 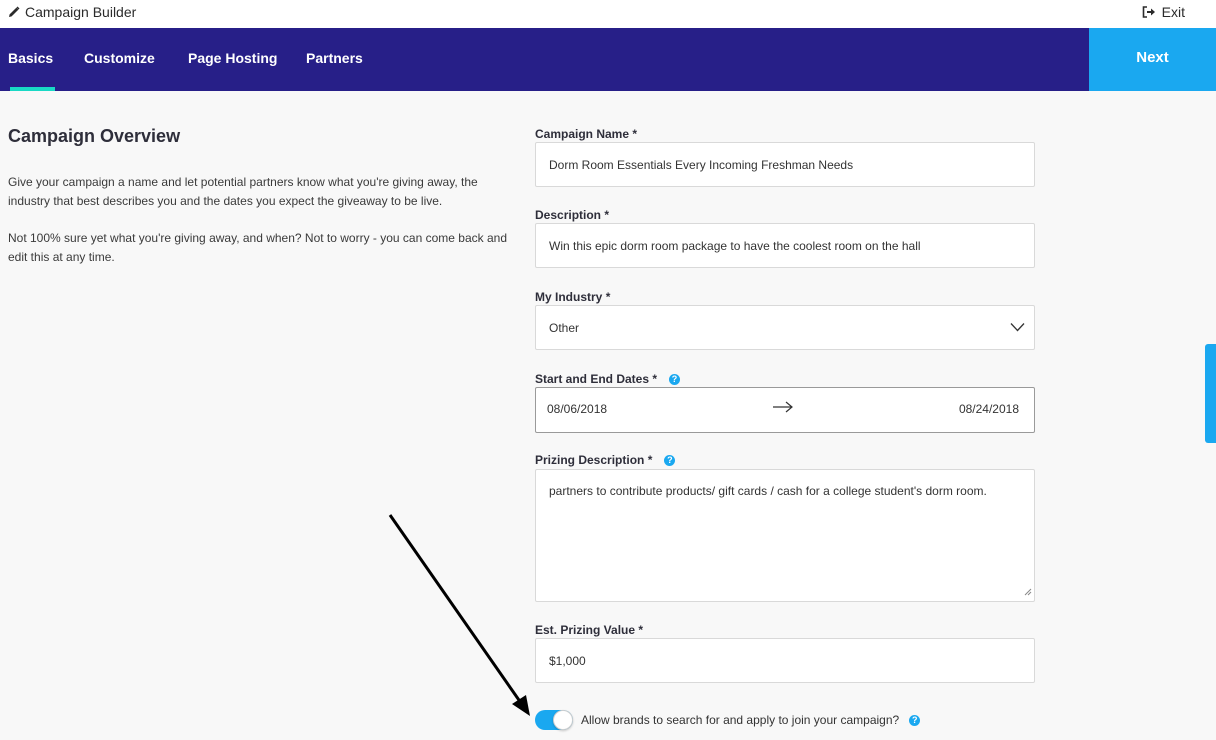 What do you see at coordinates (14, 12) in the screenshot?
I see `pencil-icon` at bounding box center [14, 12].